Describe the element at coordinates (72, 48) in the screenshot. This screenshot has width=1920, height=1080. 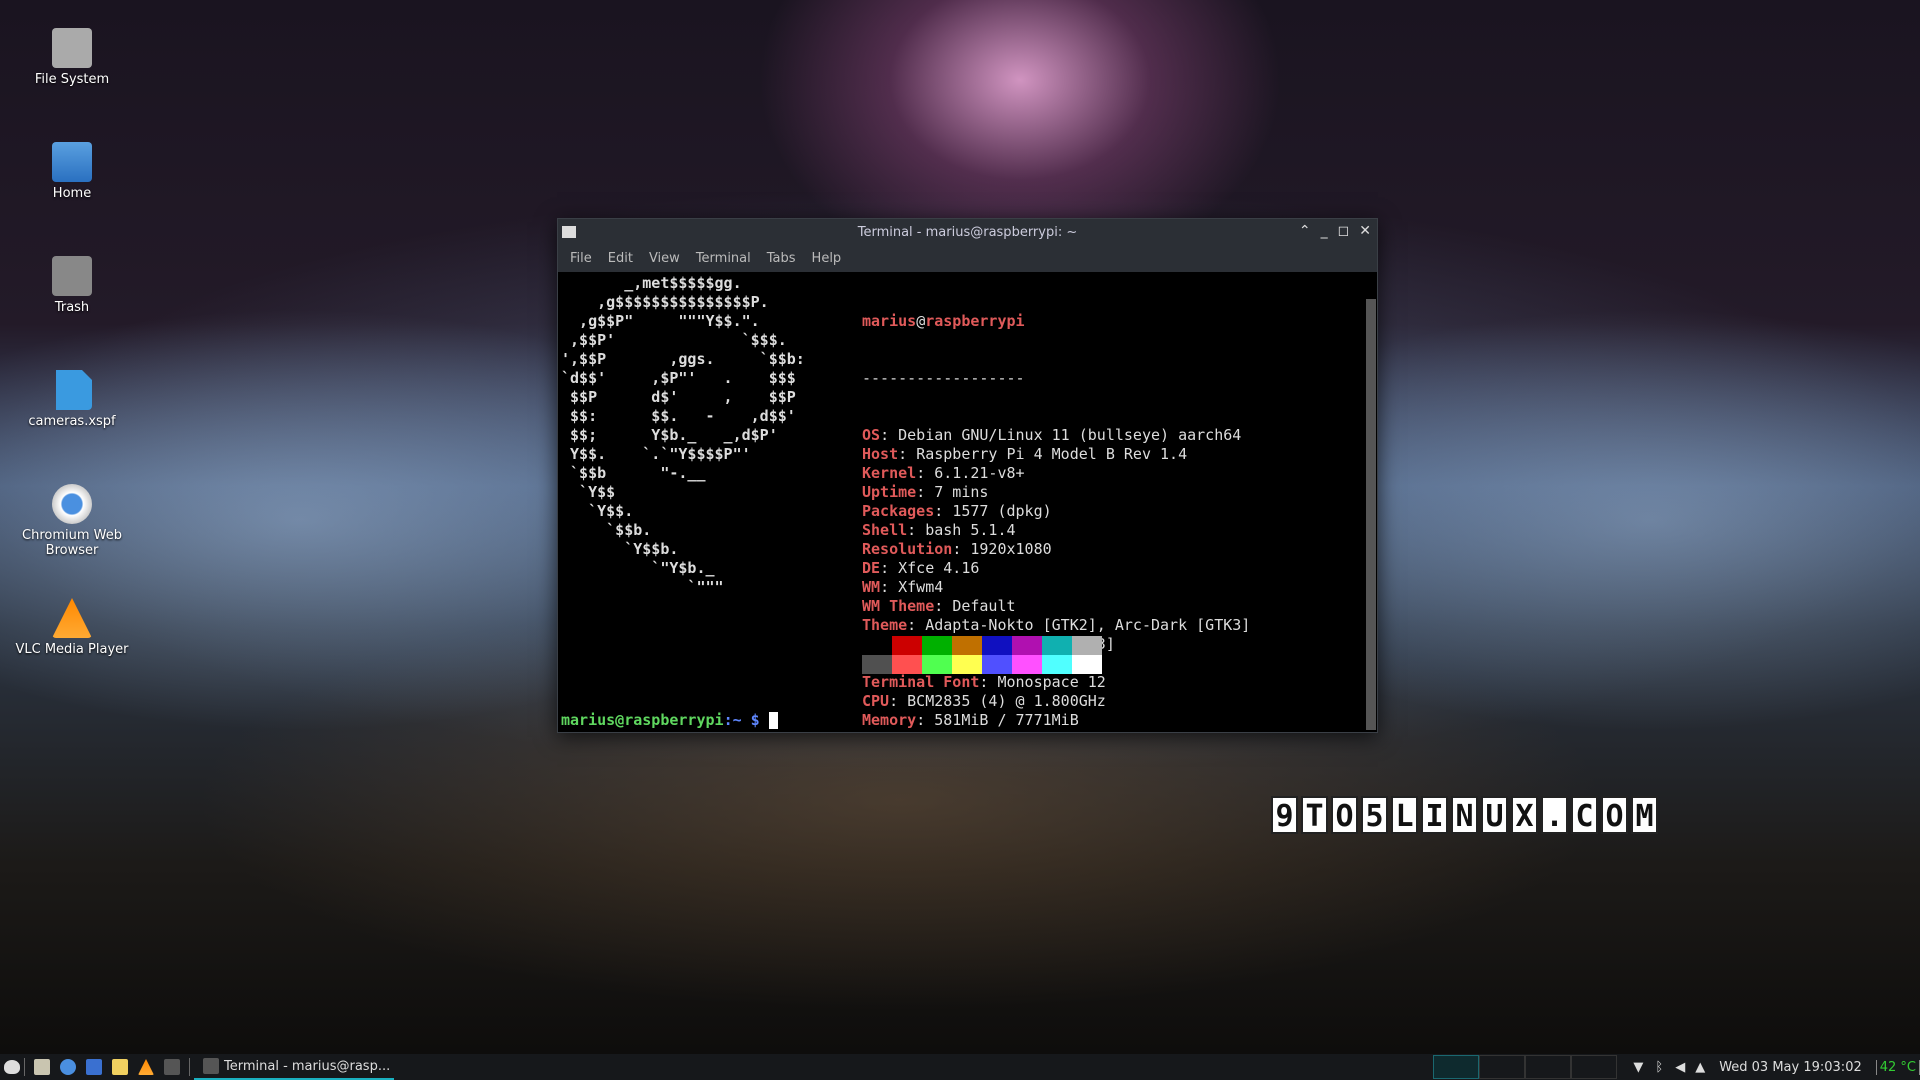
I see `drive-icon` at that location.